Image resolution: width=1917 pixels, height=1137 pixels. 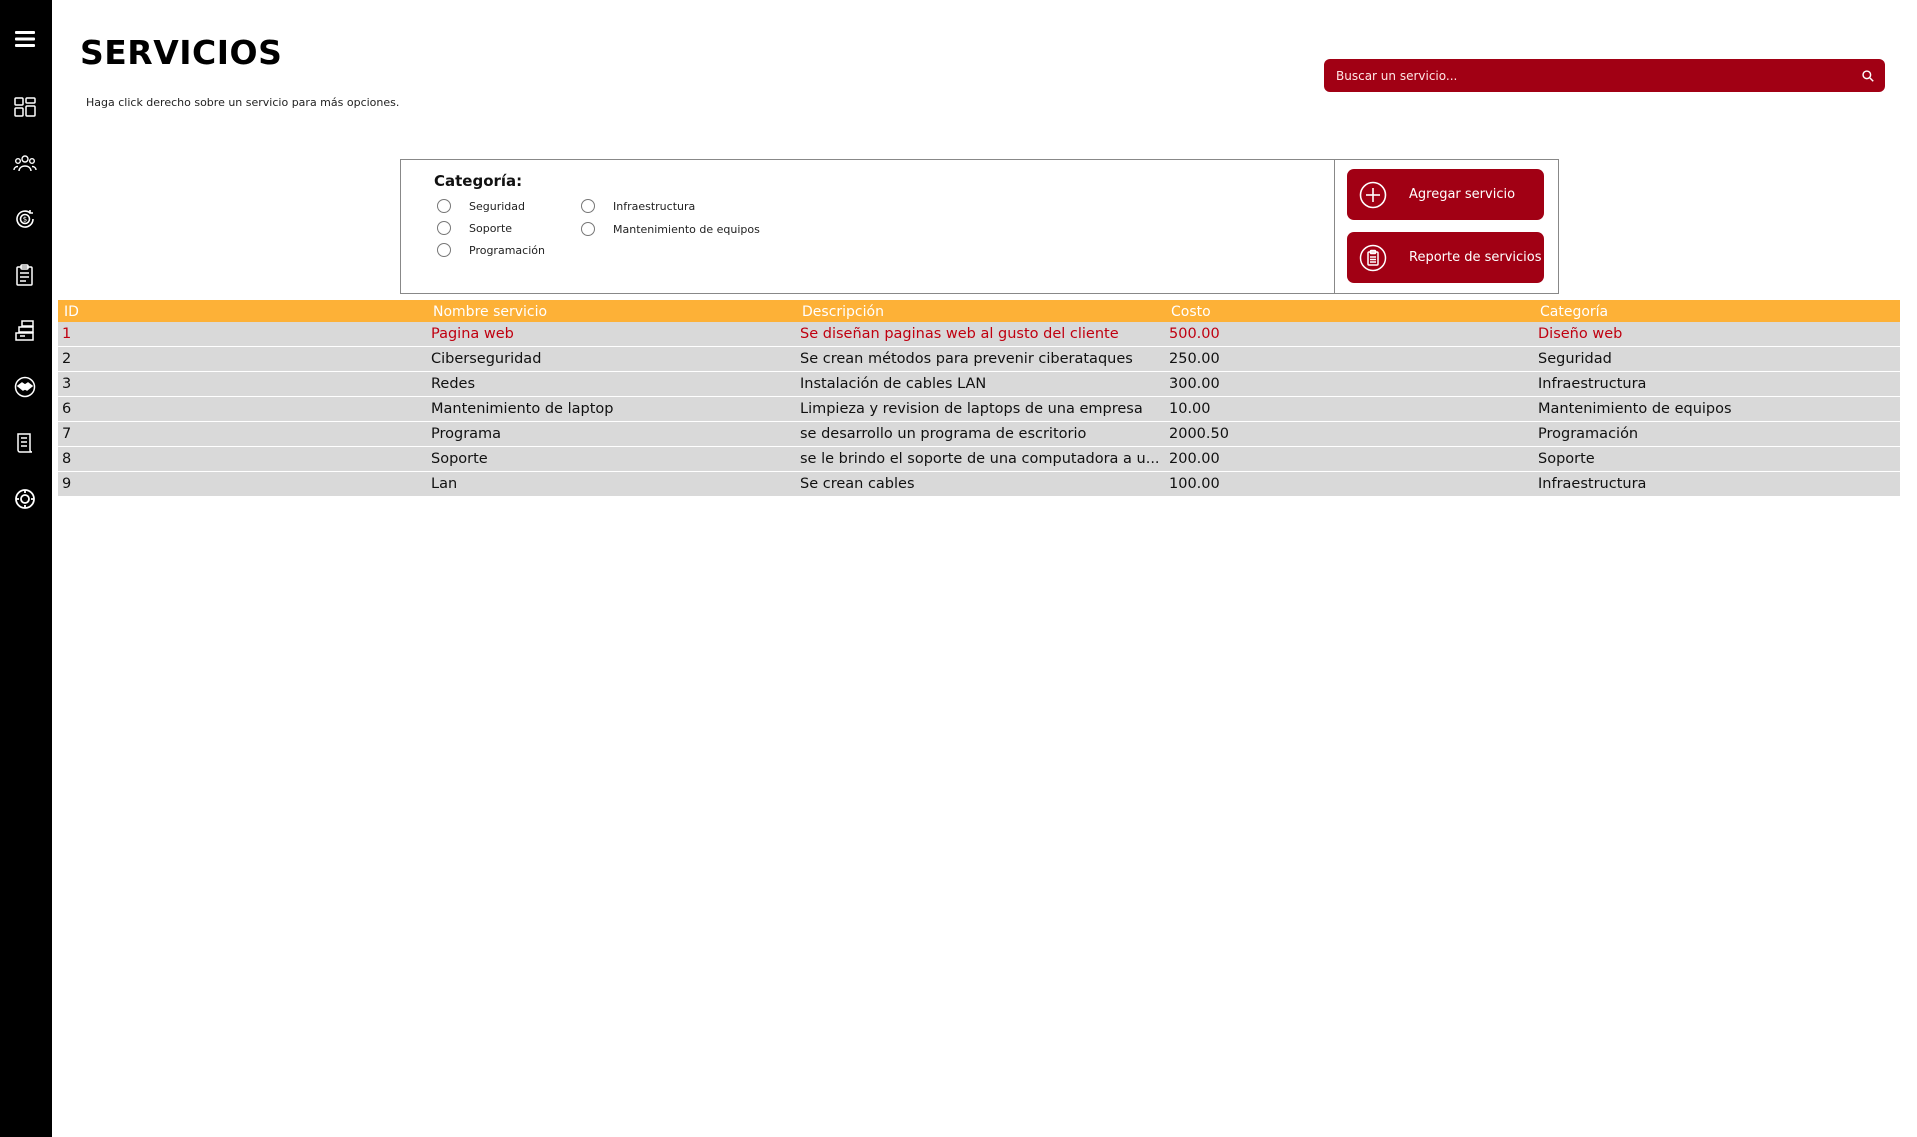 What do you see at coordinates (444, 484) in the screenshot?
I see `cell-nombre: Lan` at bounding box center [444, 484].